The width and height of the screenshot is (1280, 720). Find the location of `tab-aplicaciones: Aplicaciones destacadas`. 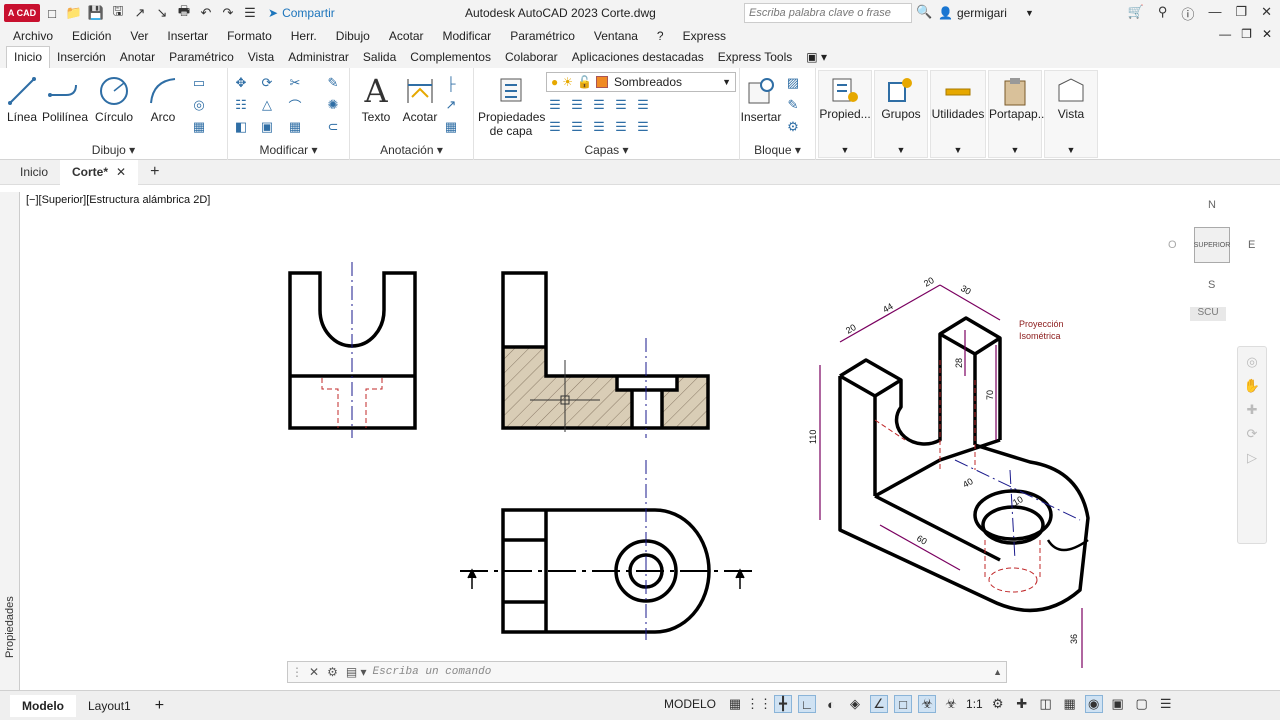

tab-aplicaciones: Aplicaciones destacadas is located at coordinates (638, 57).